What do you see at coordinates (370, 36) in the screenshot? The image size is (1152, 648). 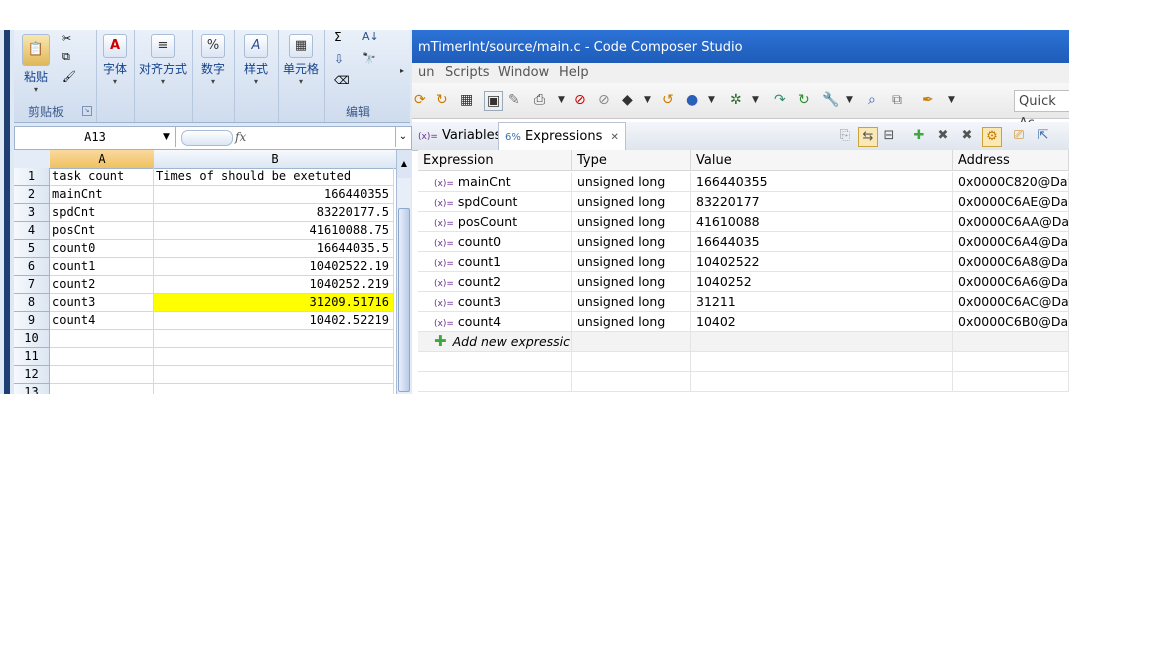 I see `sort-icon: A↓` at bounding box center [370, 36].